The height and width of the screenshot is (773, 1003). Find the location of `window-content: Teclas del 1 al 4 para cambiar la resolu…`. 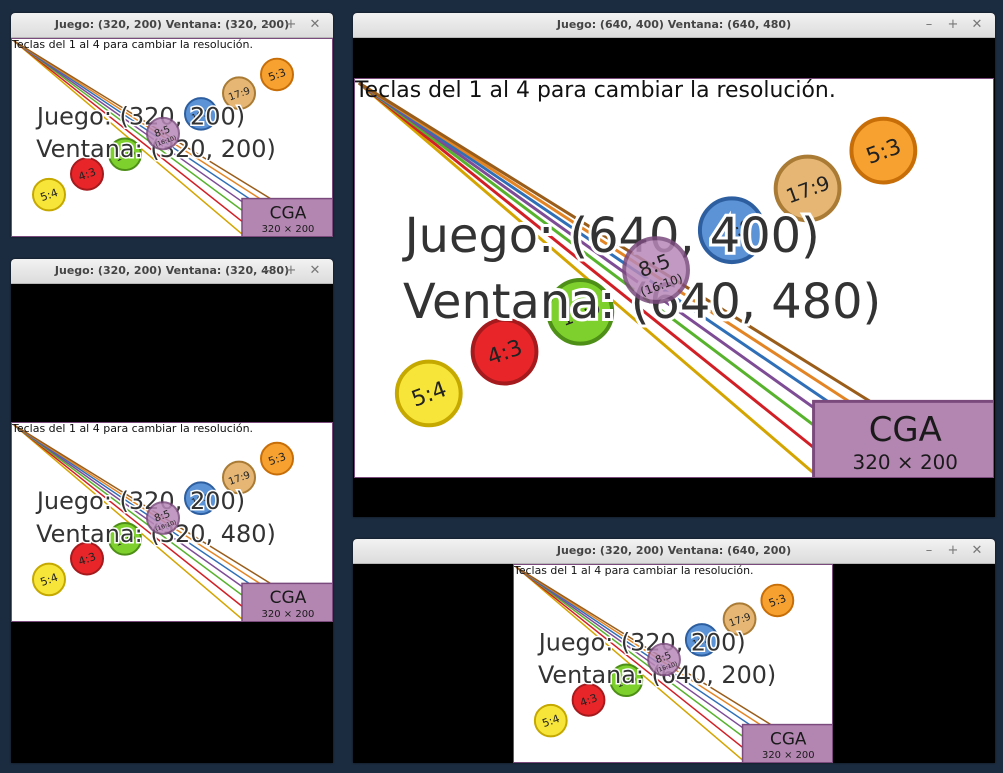

window-content: Teclas del 1 al 4 para cambiar la resolu… is located at coordinates (172, 137).